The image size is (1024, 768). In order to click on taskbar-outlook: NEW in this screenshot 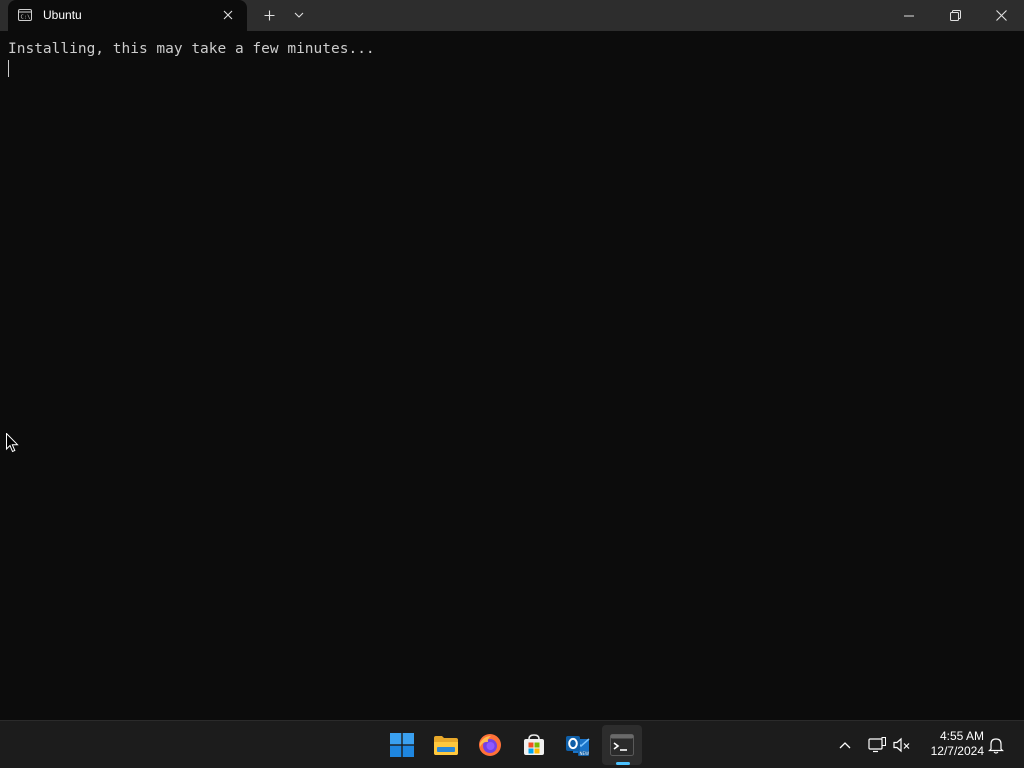, I will do `click(578, 745)`.